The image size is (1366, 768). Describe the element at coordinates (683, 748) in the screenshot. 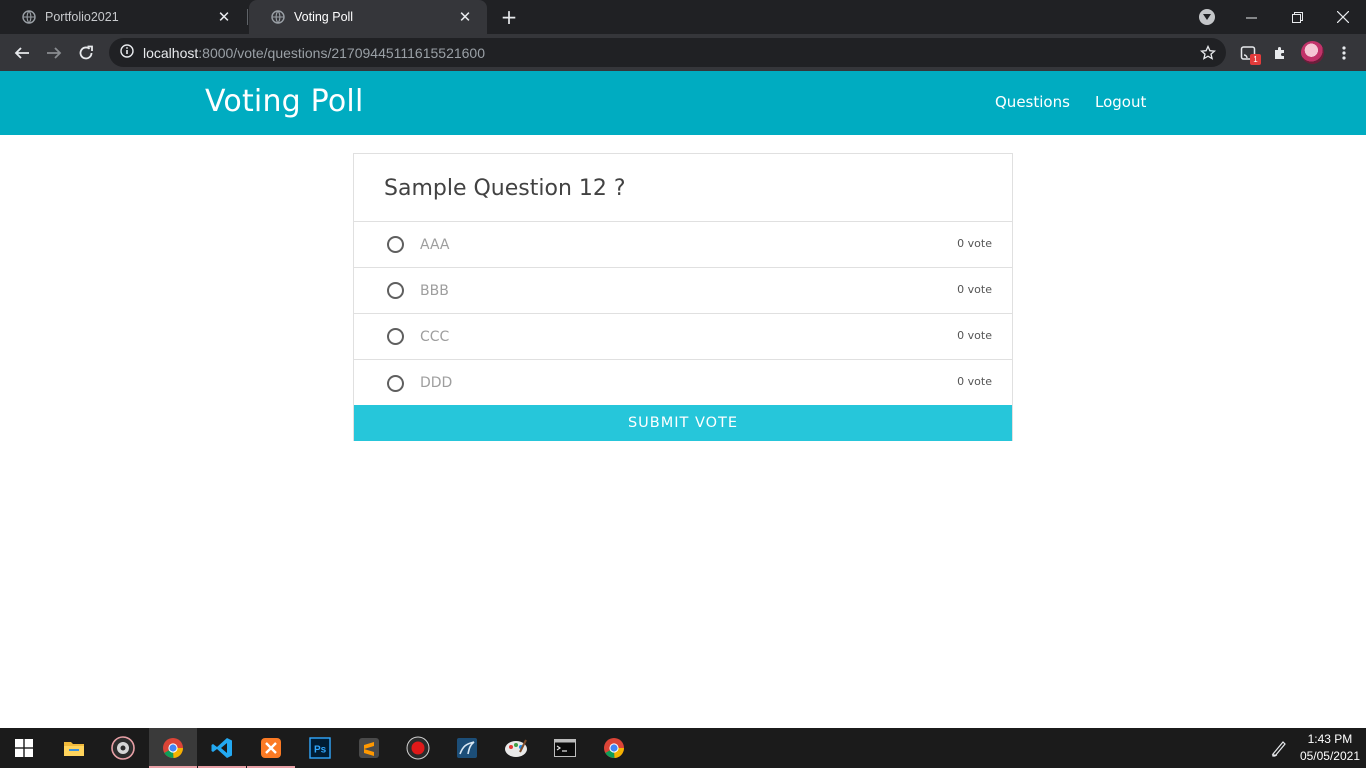

I see `windows-taskbar: Ps 1:43 PM 05/05/2021` at that location.